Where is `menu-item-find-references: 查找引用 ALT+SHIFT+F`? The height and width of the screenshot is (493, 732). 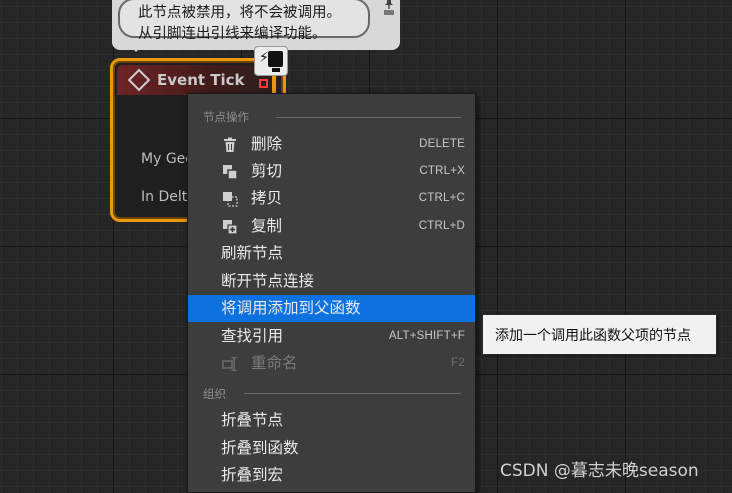 menu-item-find-references: 查找引用 ALT+SHIFT+F is located at coordinates (331, 336).